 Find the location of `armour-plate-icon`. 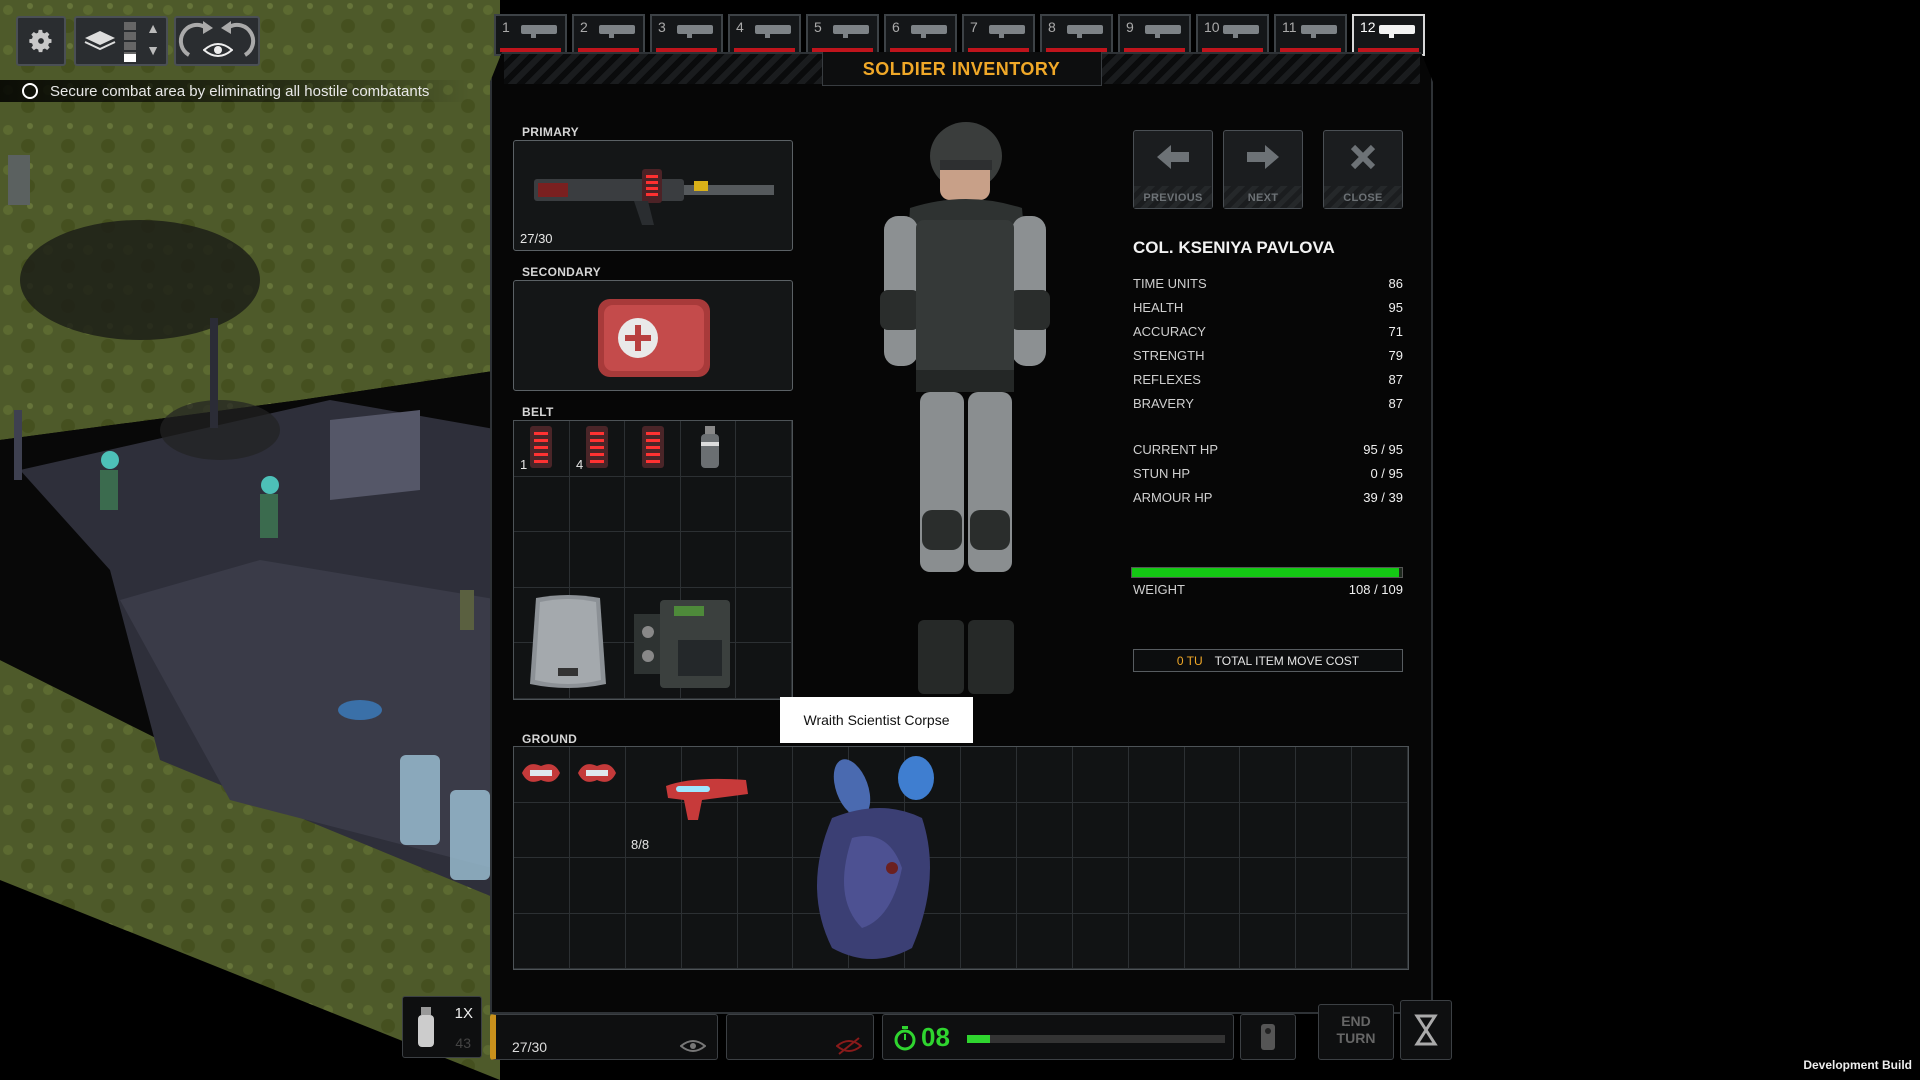

armour-plate-icon is located at coordinates (568, 644).